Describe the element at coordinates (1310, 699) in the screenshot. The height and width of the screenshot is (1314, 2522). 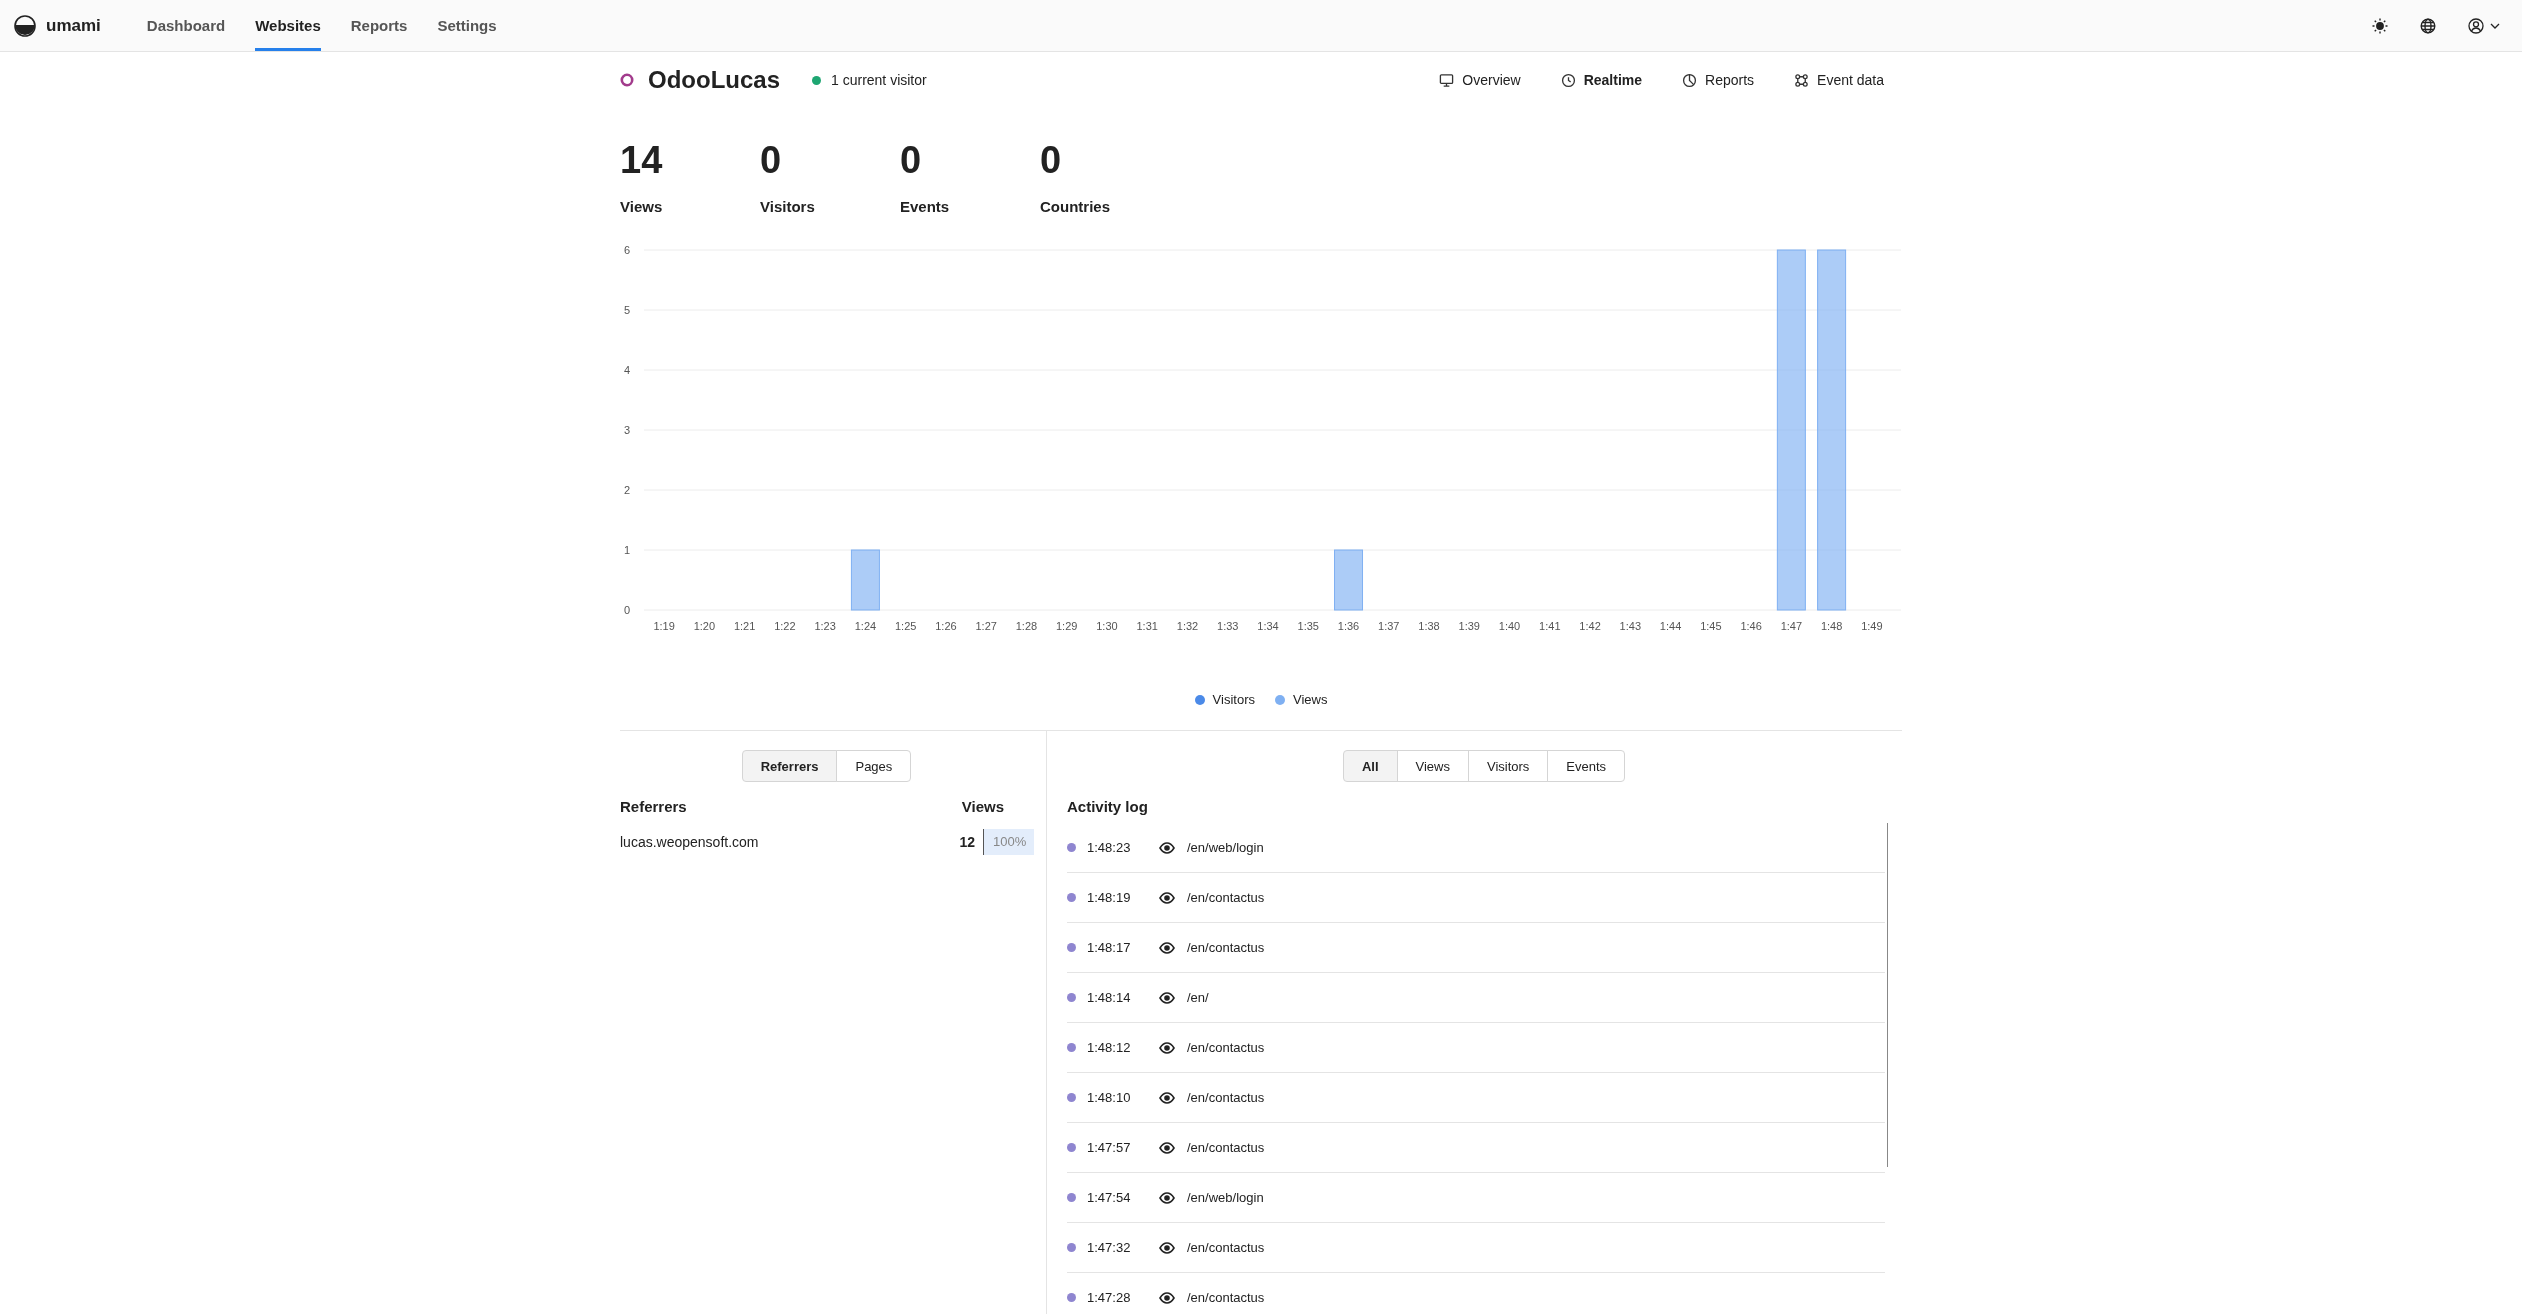
I see `legend-label: Views` at that location.